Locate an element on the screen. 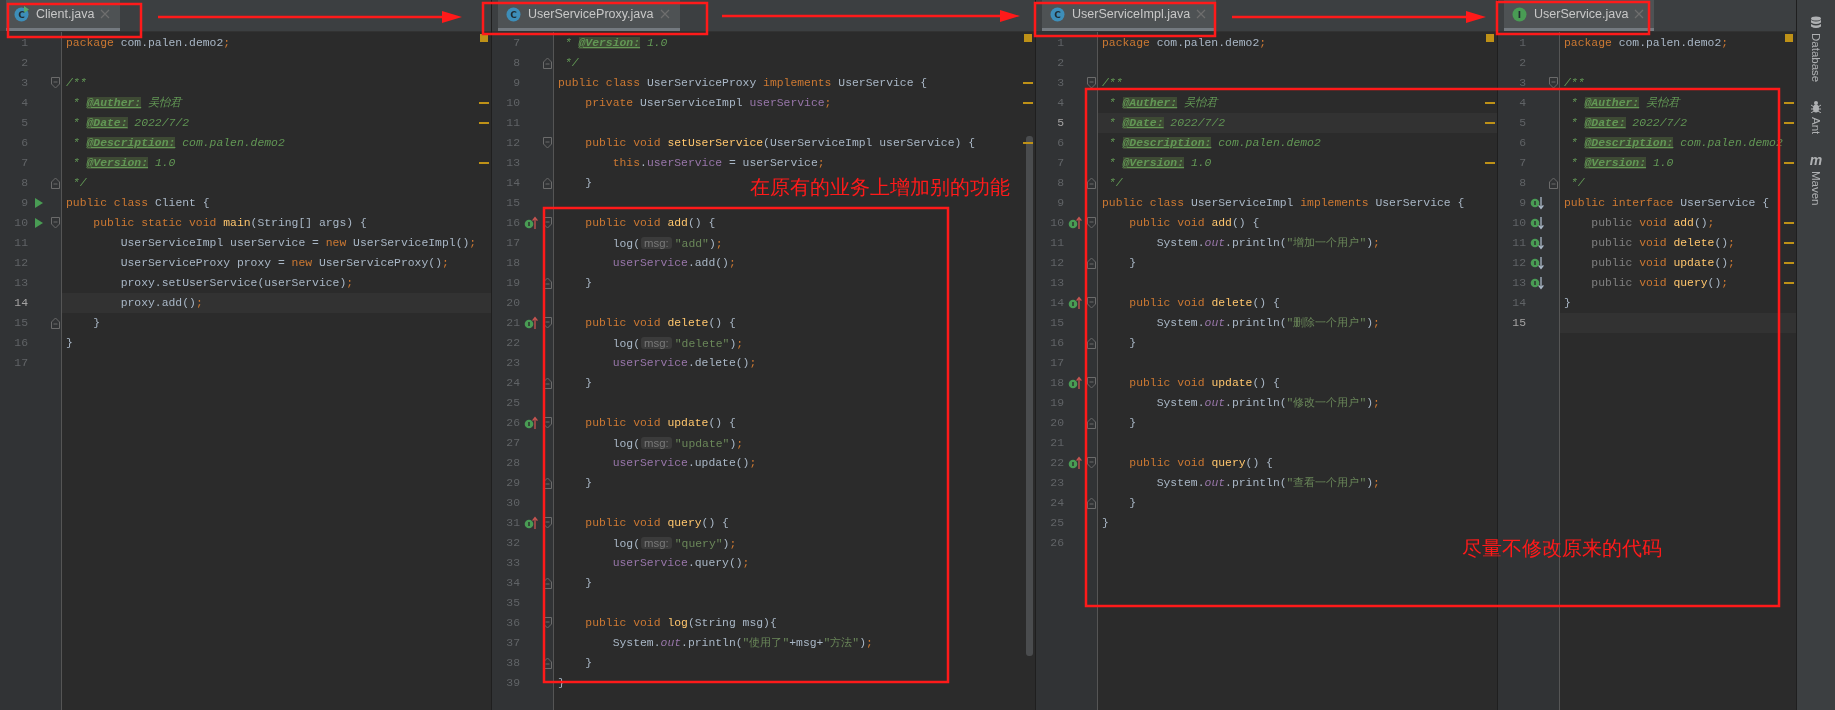  editor-tab: C UserServiceImpl.java is located at coordinates (1129, 15).